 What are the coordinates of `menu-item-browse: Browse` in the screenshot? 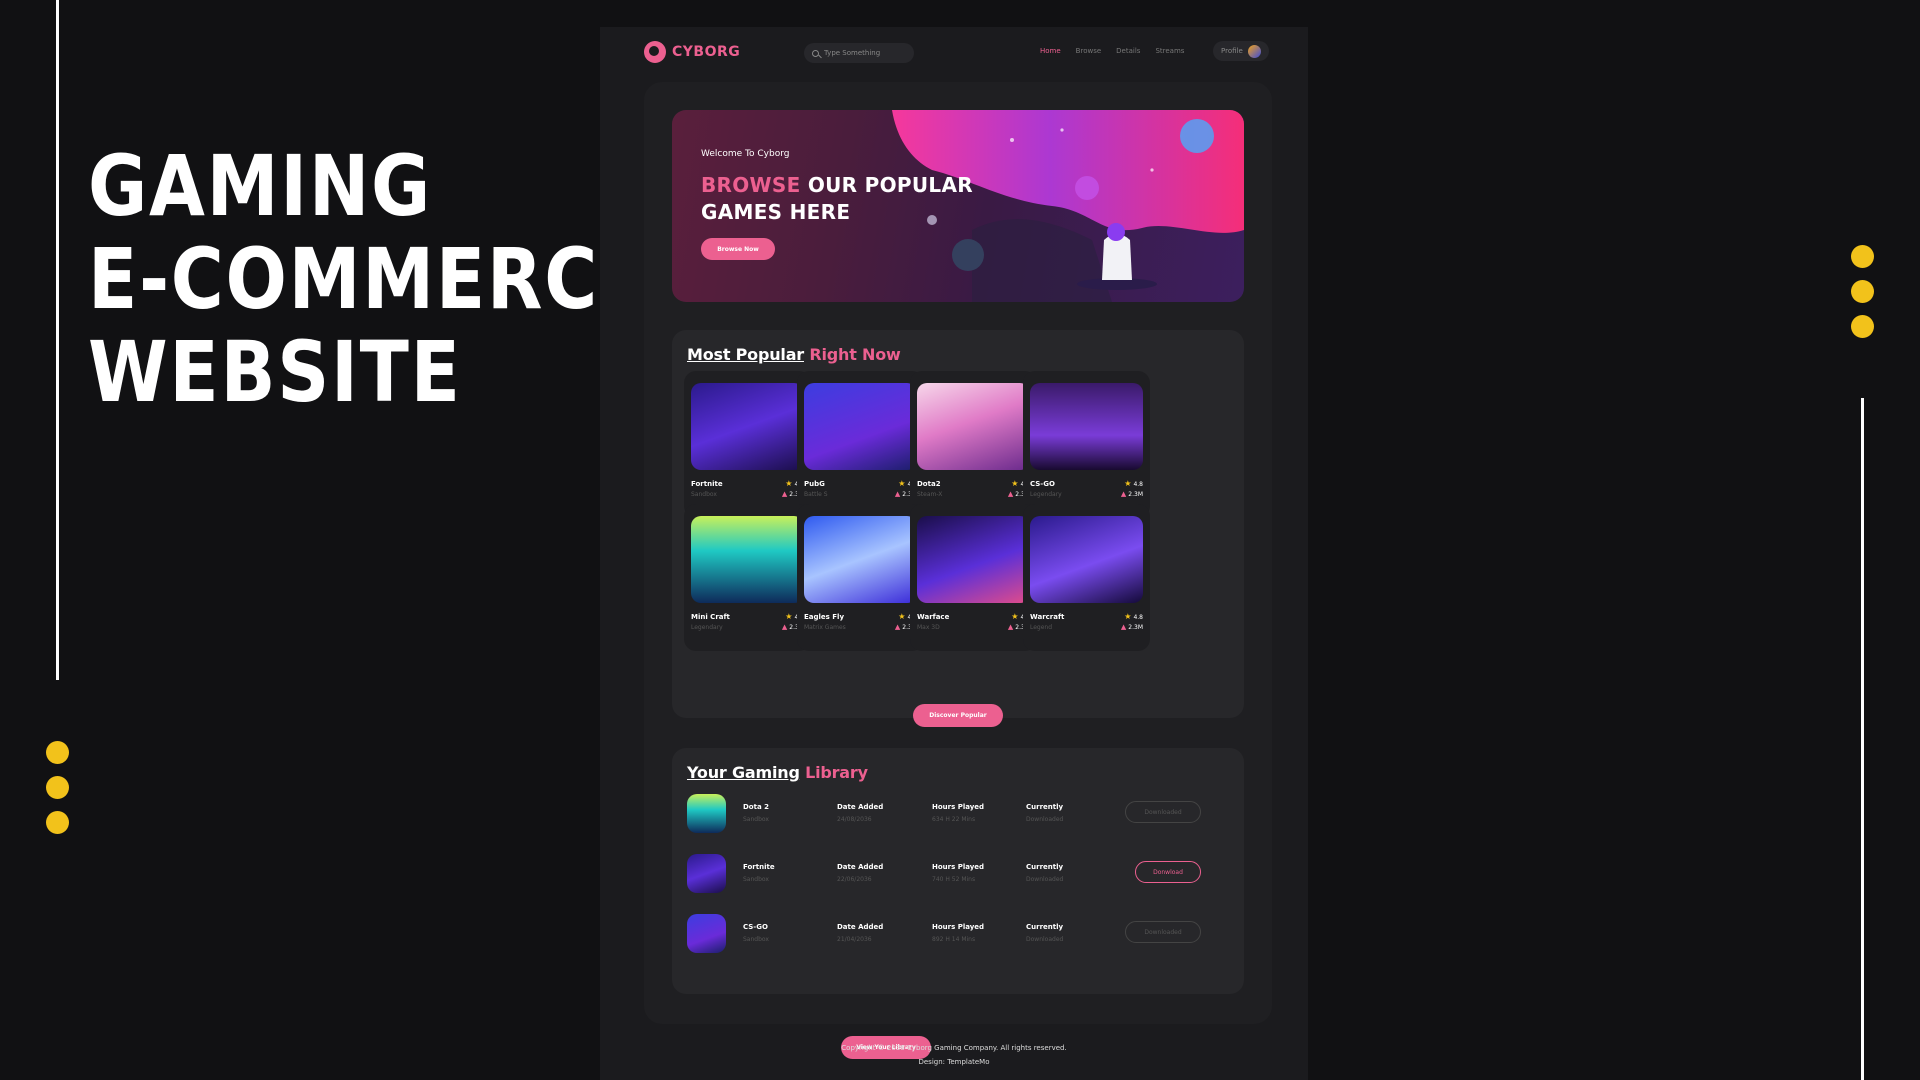 It's located at (1089, 51).